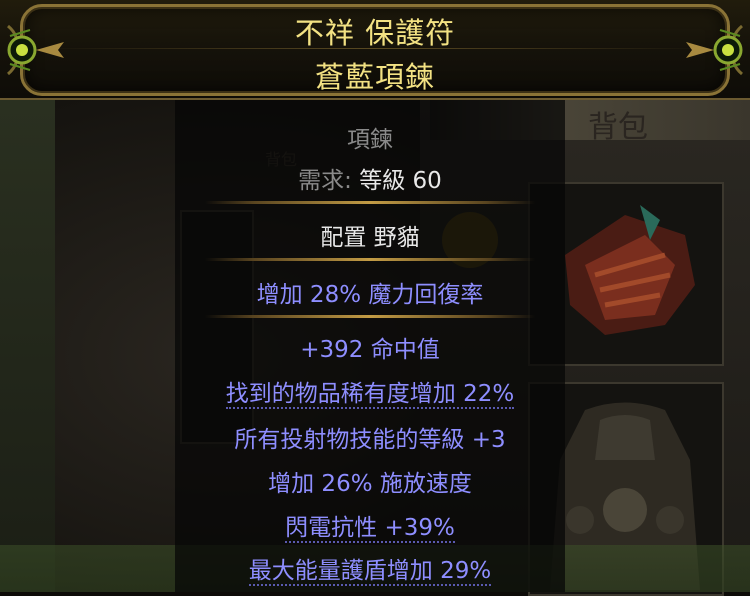 This screenshot has height=596, width=750. I want to click on explicit-mod: 閃電抗性 +39%, so click(370, 525).